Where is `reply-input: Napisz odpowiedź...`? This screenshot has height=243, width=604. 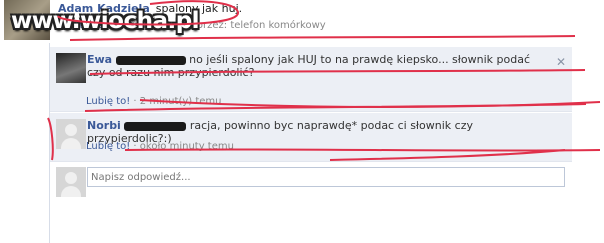
reply-input: Napisz odpowiedź... is located at coordinates (326, 177).